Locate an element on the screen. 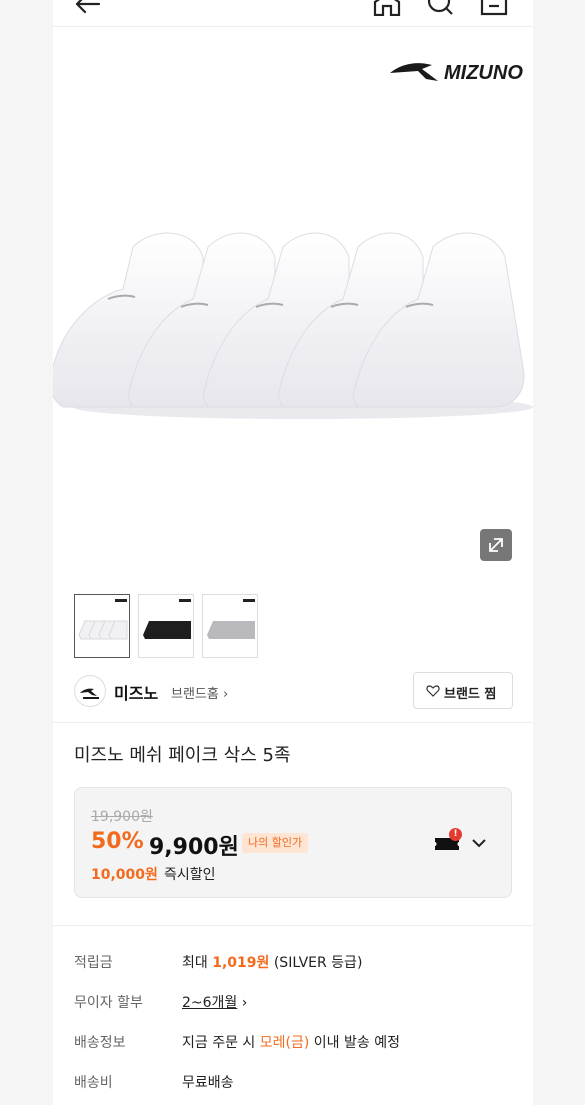 The width and height of the screenshot is (585, 1105). mizuno-logo: MIZUNO is located at coordinates (460, 72).